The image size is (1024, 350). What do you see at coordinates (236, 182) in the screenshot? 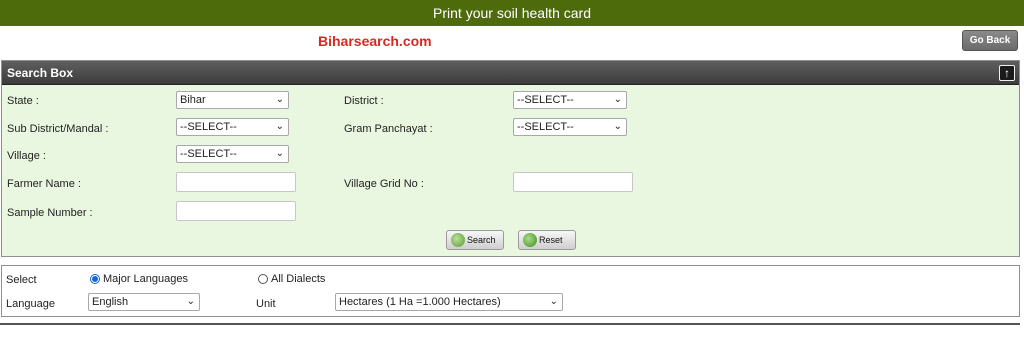
I see `farmer-name-input` at bounding box center [236, 182].